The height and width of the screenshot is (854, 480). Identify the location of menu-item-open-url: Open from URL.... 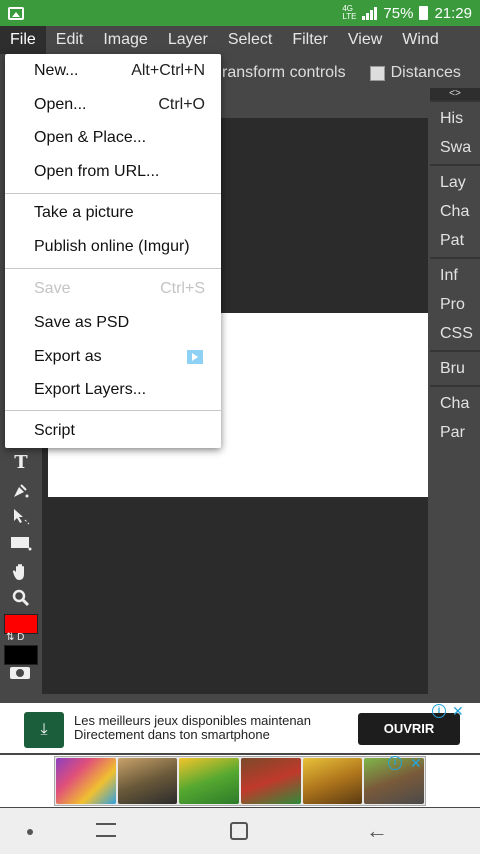
(113, 172).